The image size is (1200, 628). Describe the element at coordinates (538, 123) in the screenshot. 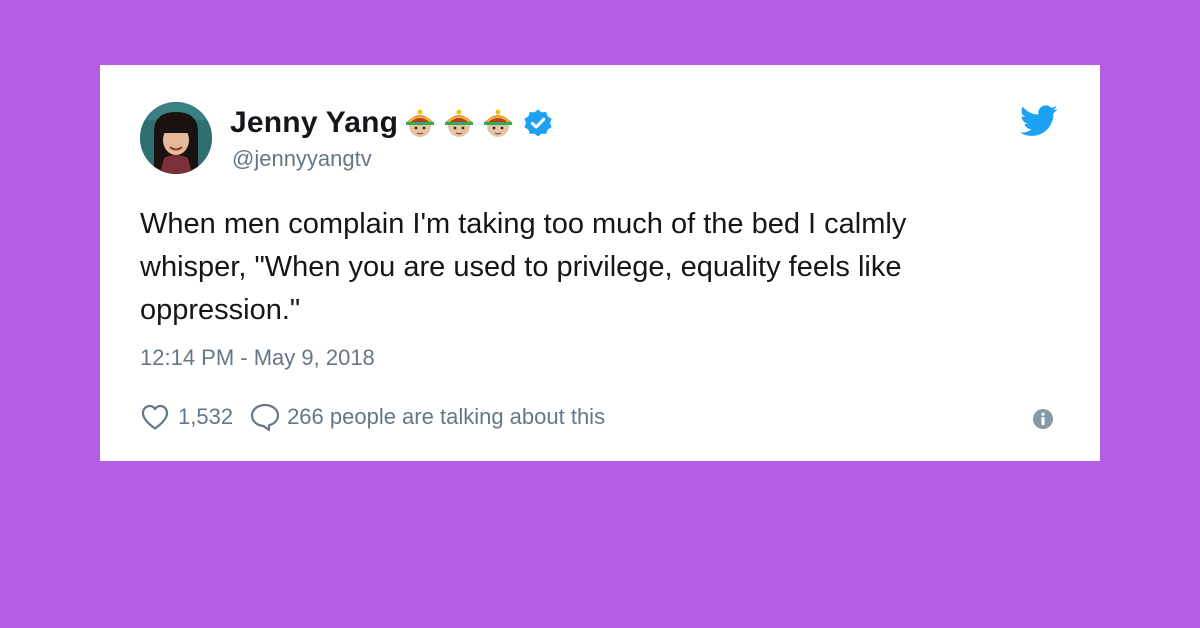

I see `verified-badge-icon` at that location.